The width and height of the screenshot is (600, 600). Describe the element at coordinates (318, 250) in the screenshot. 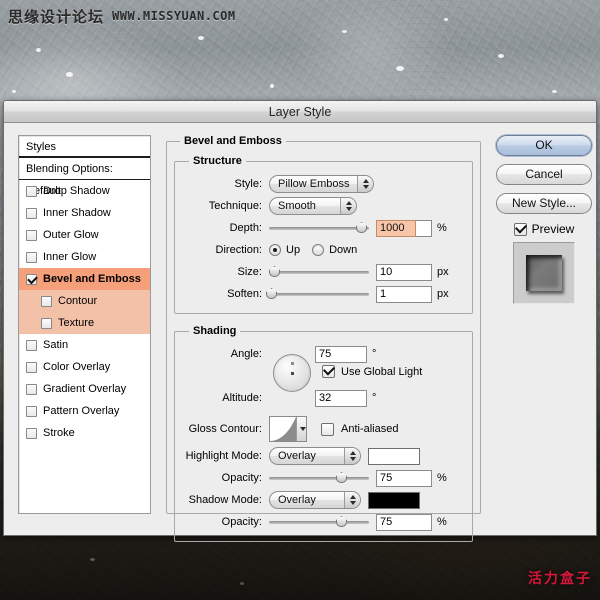

I see `direction-down-radio` at that location.